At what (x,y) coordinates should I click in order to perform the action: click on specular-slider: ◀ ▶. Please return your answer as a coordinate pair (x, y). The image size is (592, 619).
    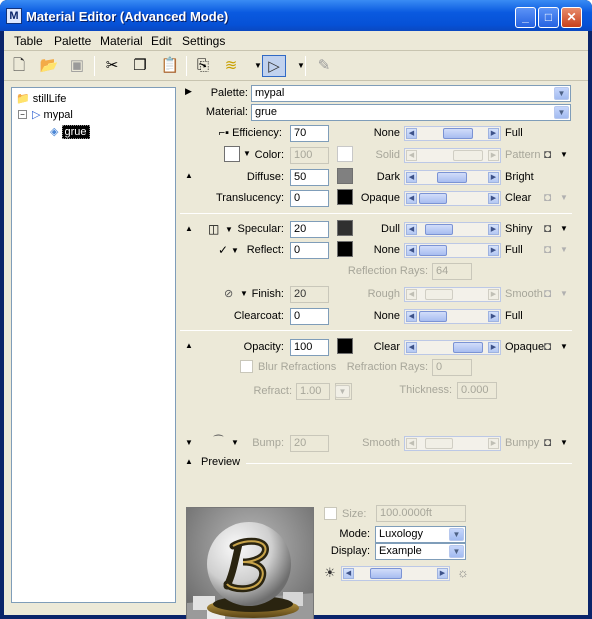
    Looking at the image, I should click on (452, 229).